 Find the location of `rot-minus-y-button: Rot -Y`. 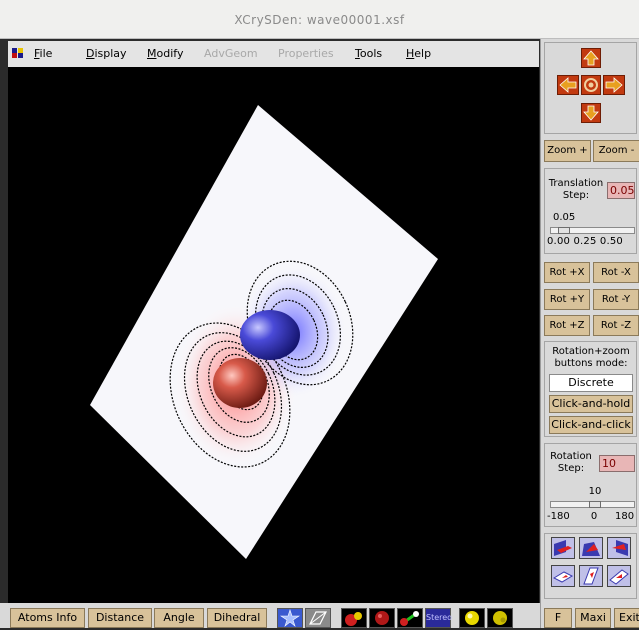

rot-minus-y-button: Rot -Y is located at coordinates (616, 299).